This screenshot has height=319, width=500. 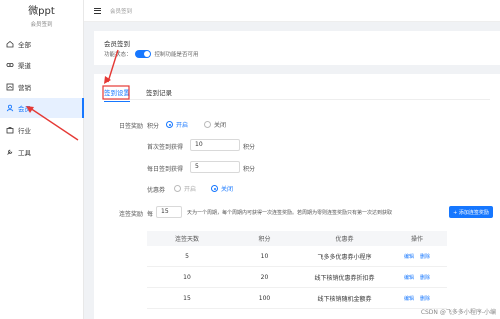 I want to click on first-sign-unit: 积分, so click(x=249, y=147).